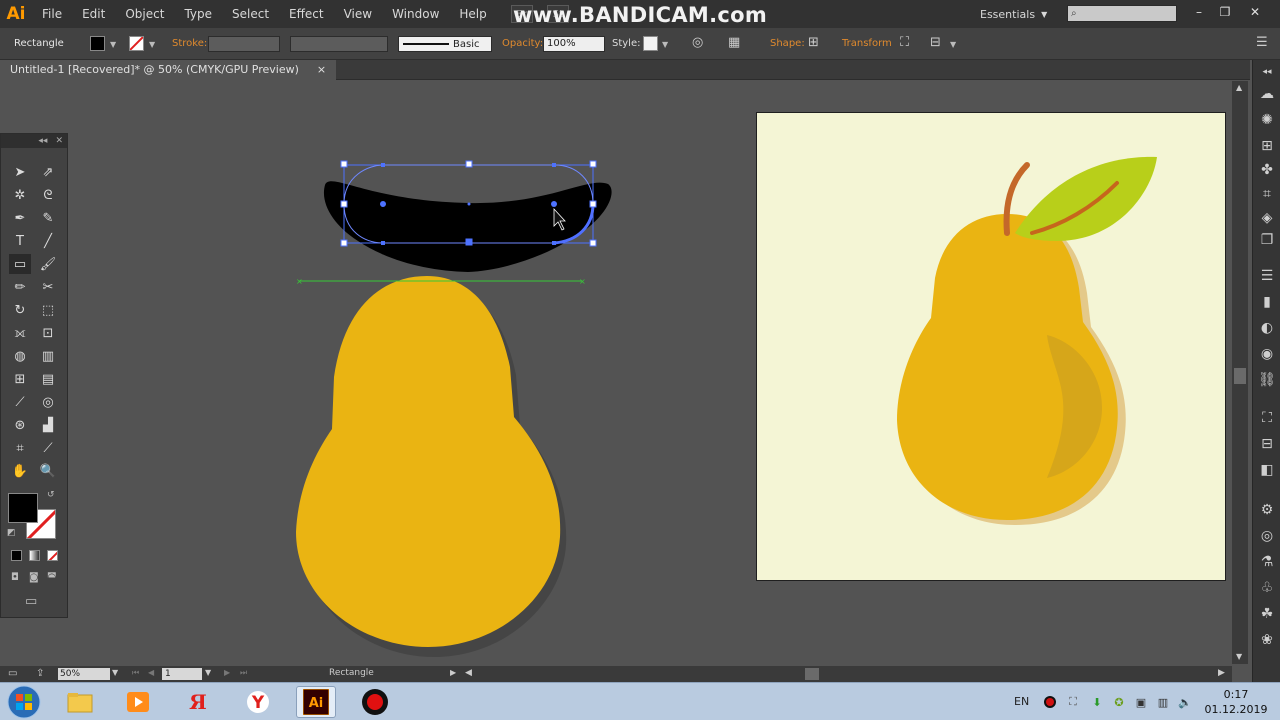  What do you see at coordinates (138, 702) in the screenshot?
I see `taskbar-media-player` at bounding box center [138, 702].